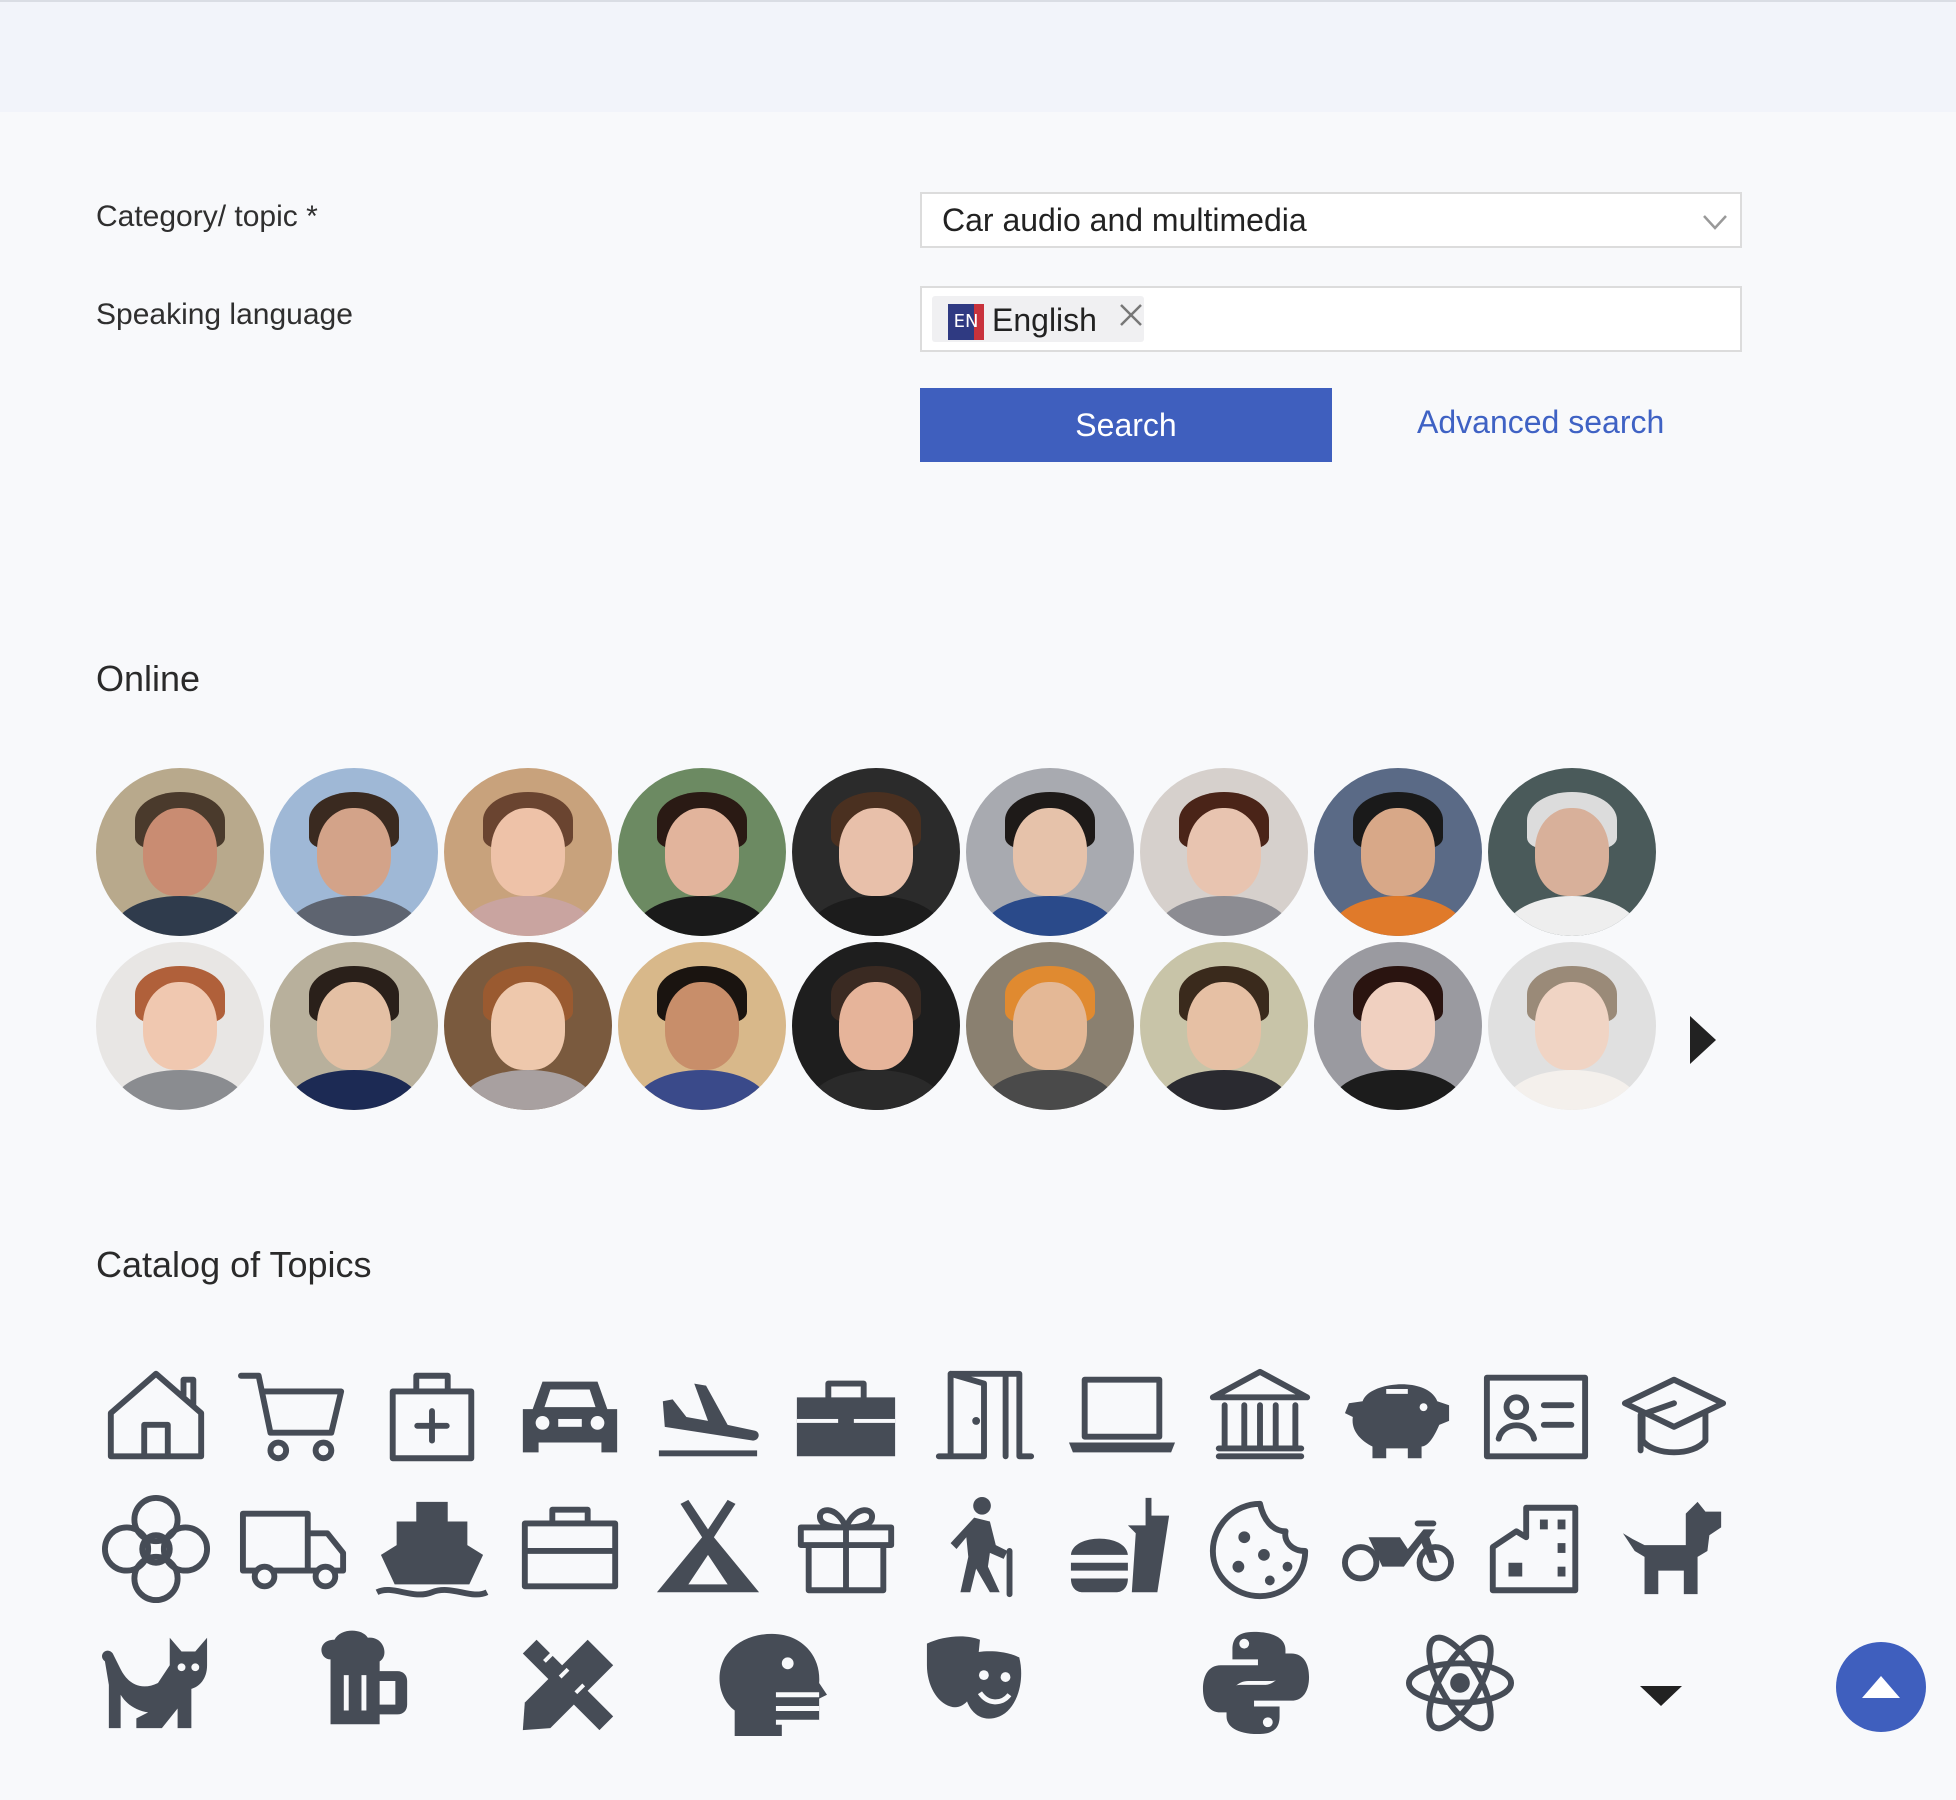  What do you see at coordinates (432, 1549) in the screenshot?
I see `ship-icon` at bounding box center [432, 1549].